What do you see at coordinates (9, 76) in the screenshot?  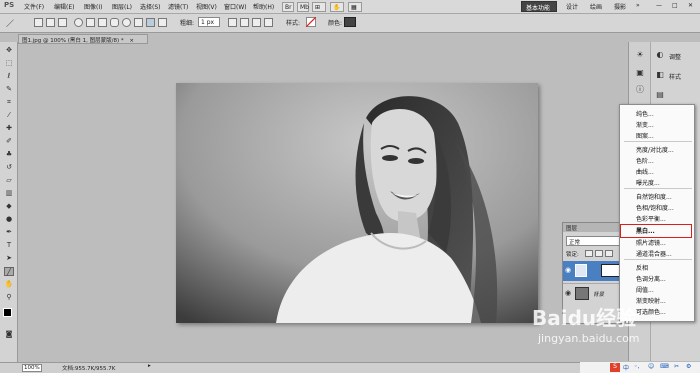 I see `lasso-tool-icon: ℓ` at bounding box center [9, 76].